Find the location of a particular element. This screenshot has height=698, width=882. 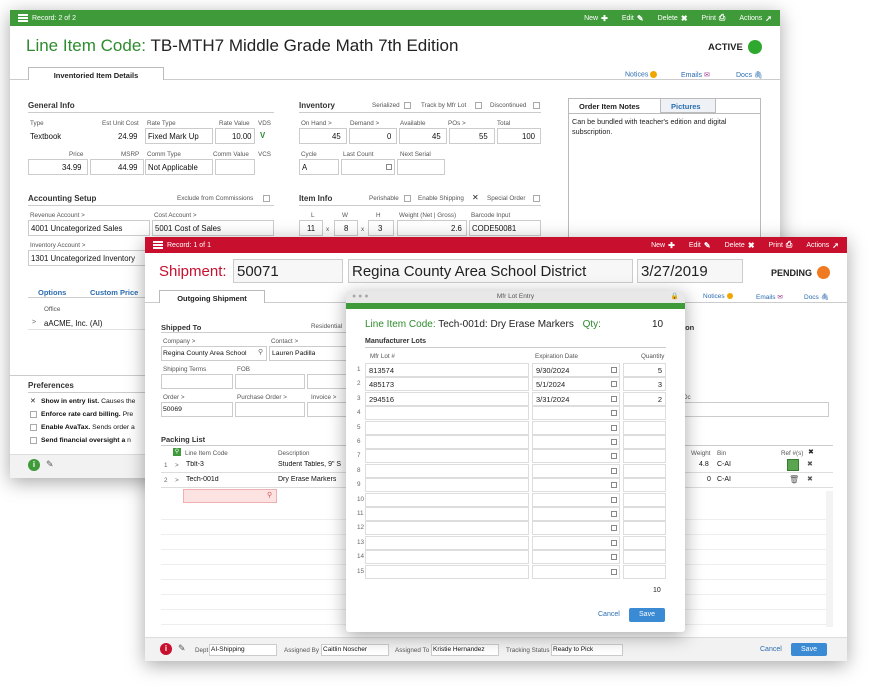

weight-field: 2.6 is located at coordinates (456, 228).